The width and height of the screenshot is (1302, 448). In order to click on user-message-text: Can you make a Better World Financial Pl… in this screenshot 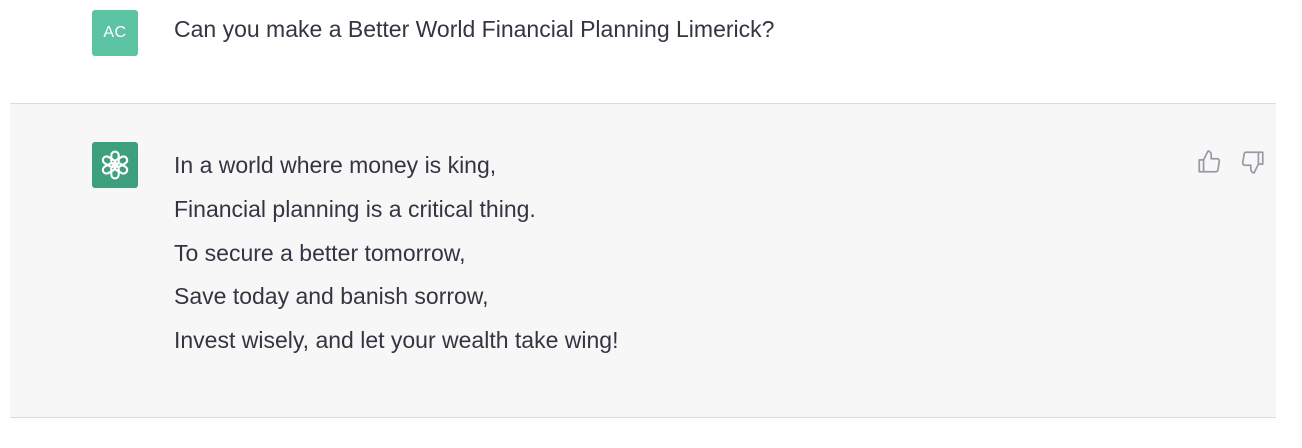, I will do `click(474, 29)`.